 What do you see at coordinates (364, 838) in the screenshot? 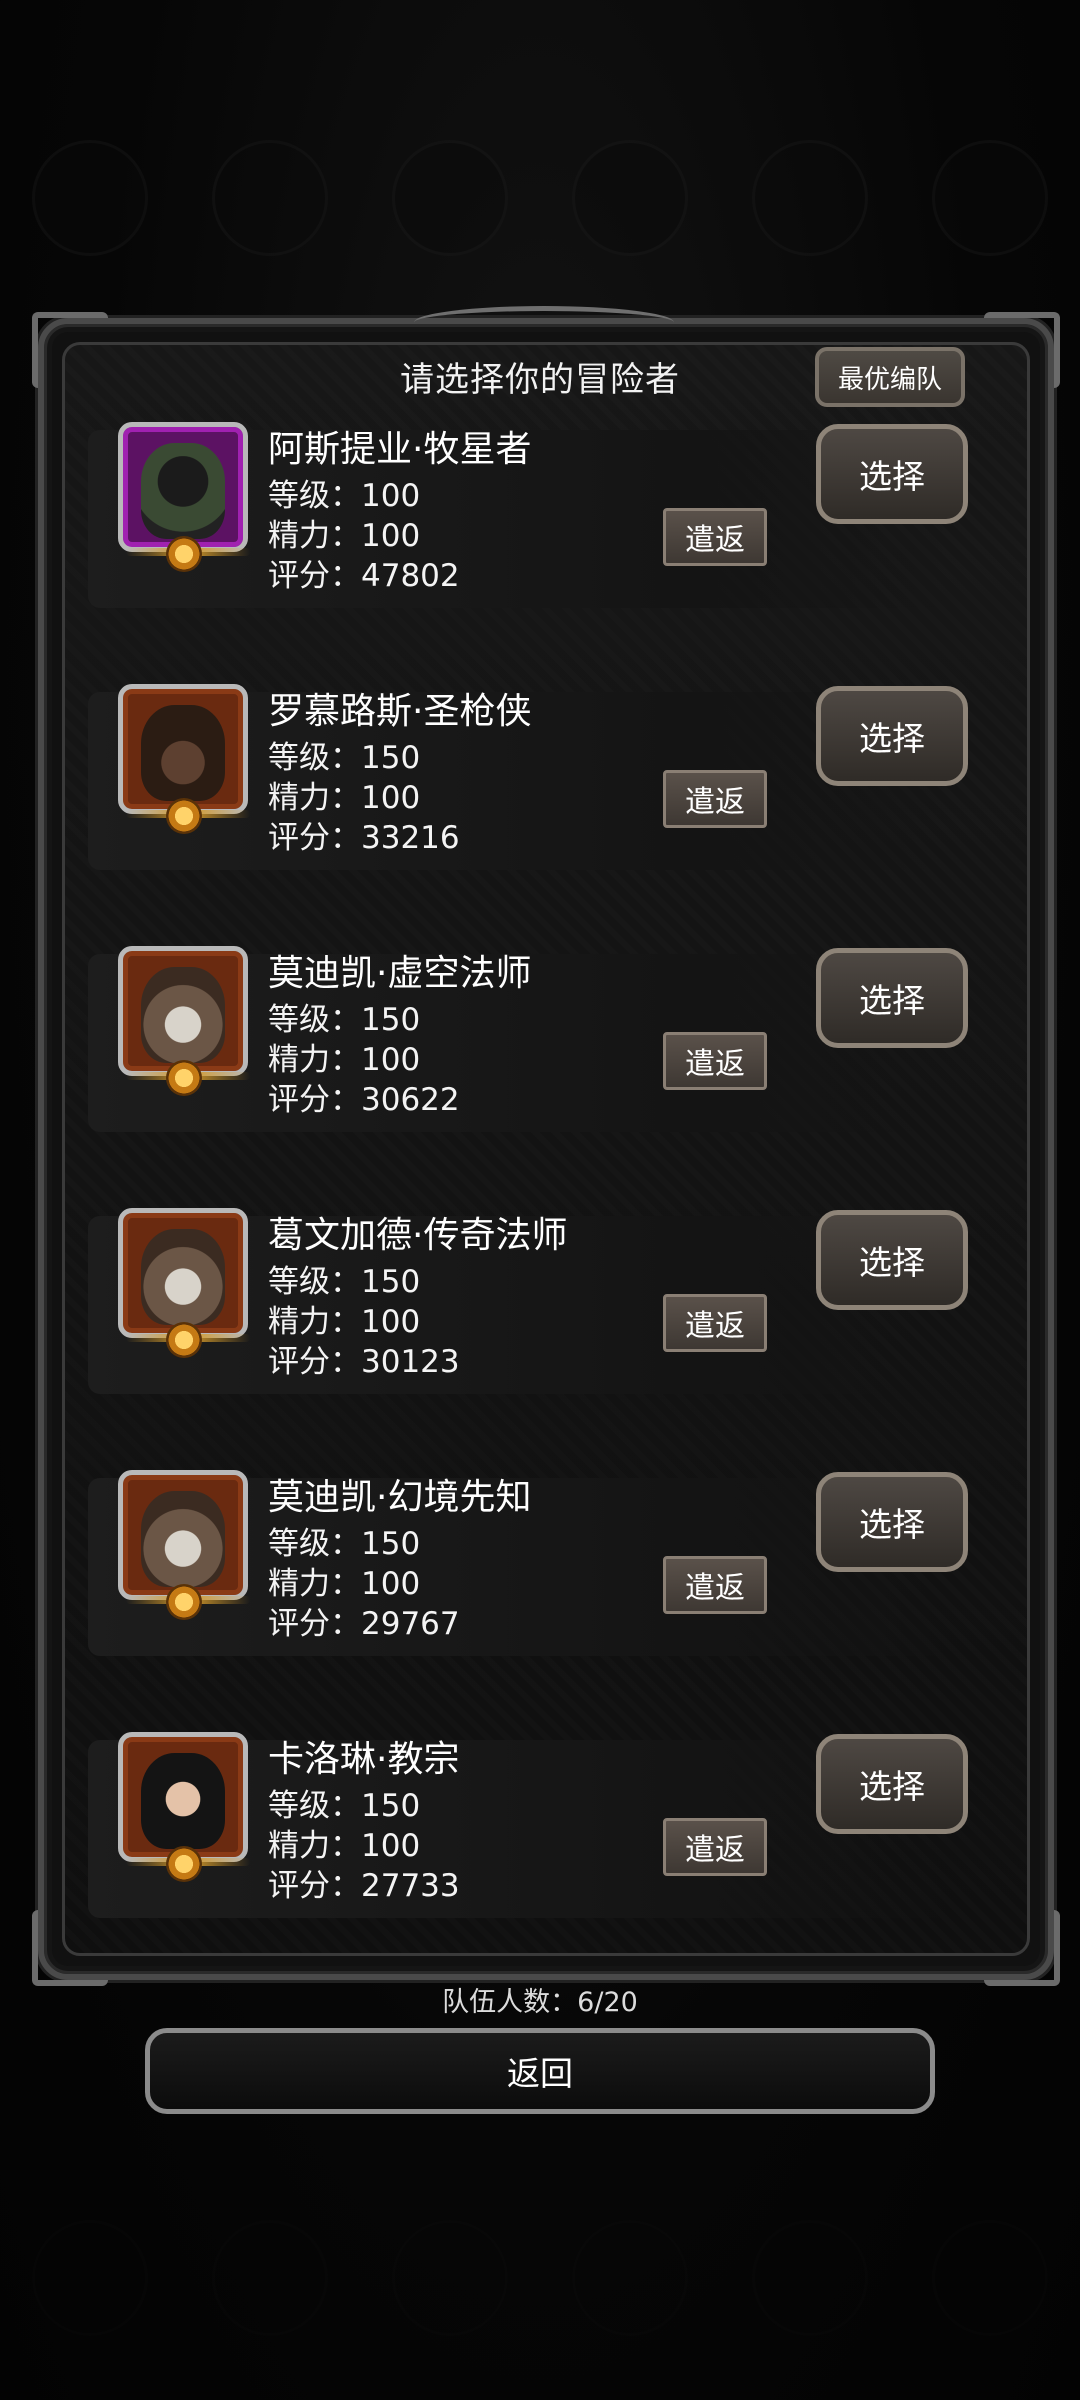
I see `hero-score: 评分：33216` at bounding box center [364, 838].